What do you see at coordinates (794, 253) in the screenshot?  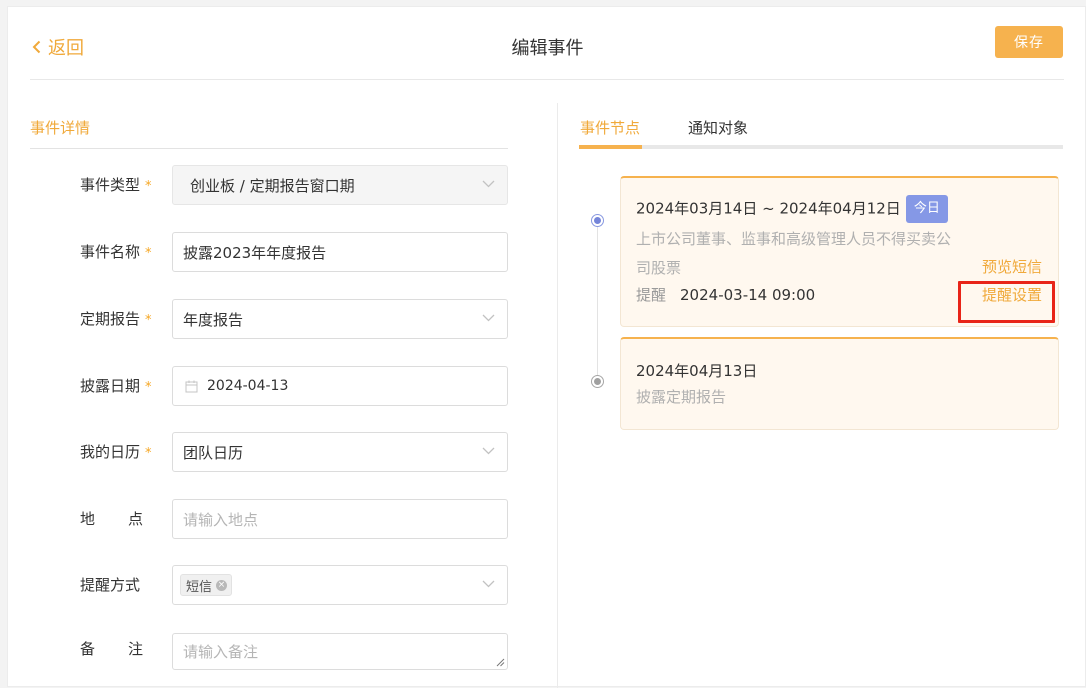 I see `node-description: 上市公司董事、监事和高级管理人员不得买卖公 司股票` at bounding box center [794, 253].